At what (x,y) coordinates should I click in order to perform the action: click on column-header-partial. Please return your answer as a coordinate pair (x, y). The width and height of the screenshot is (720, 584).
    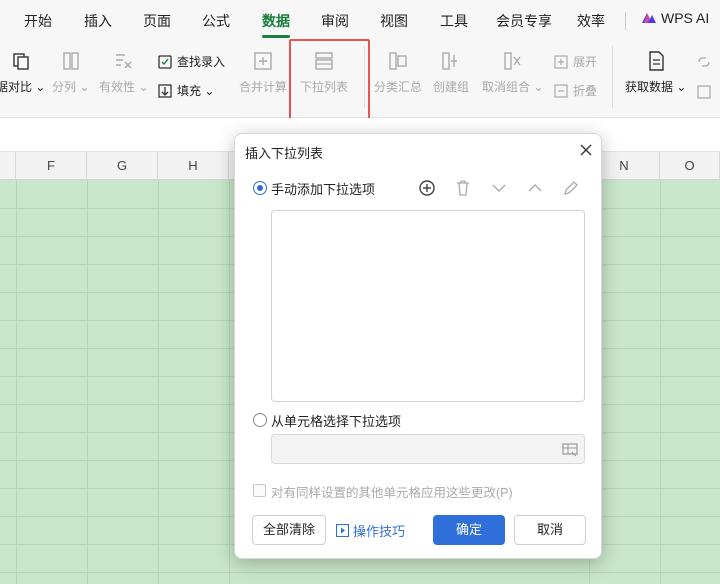
    Looking at the image, I should click on (8, 166).